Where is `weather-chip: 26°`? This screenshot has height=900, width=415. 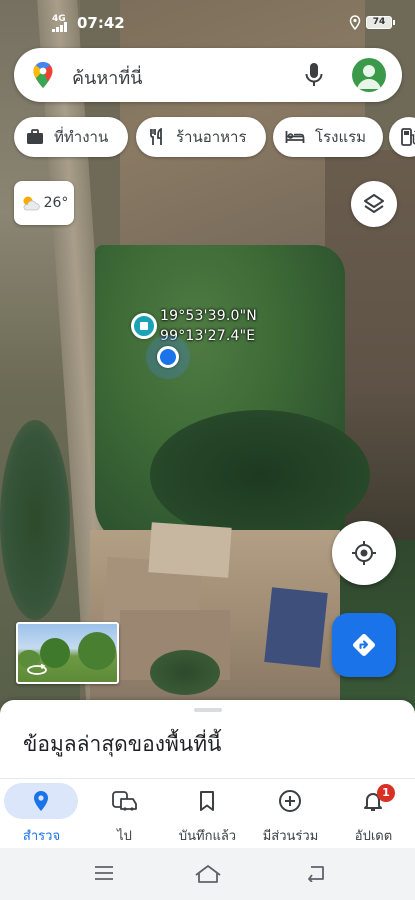
weather-chip: 26° is located at coordinates (44, 203).